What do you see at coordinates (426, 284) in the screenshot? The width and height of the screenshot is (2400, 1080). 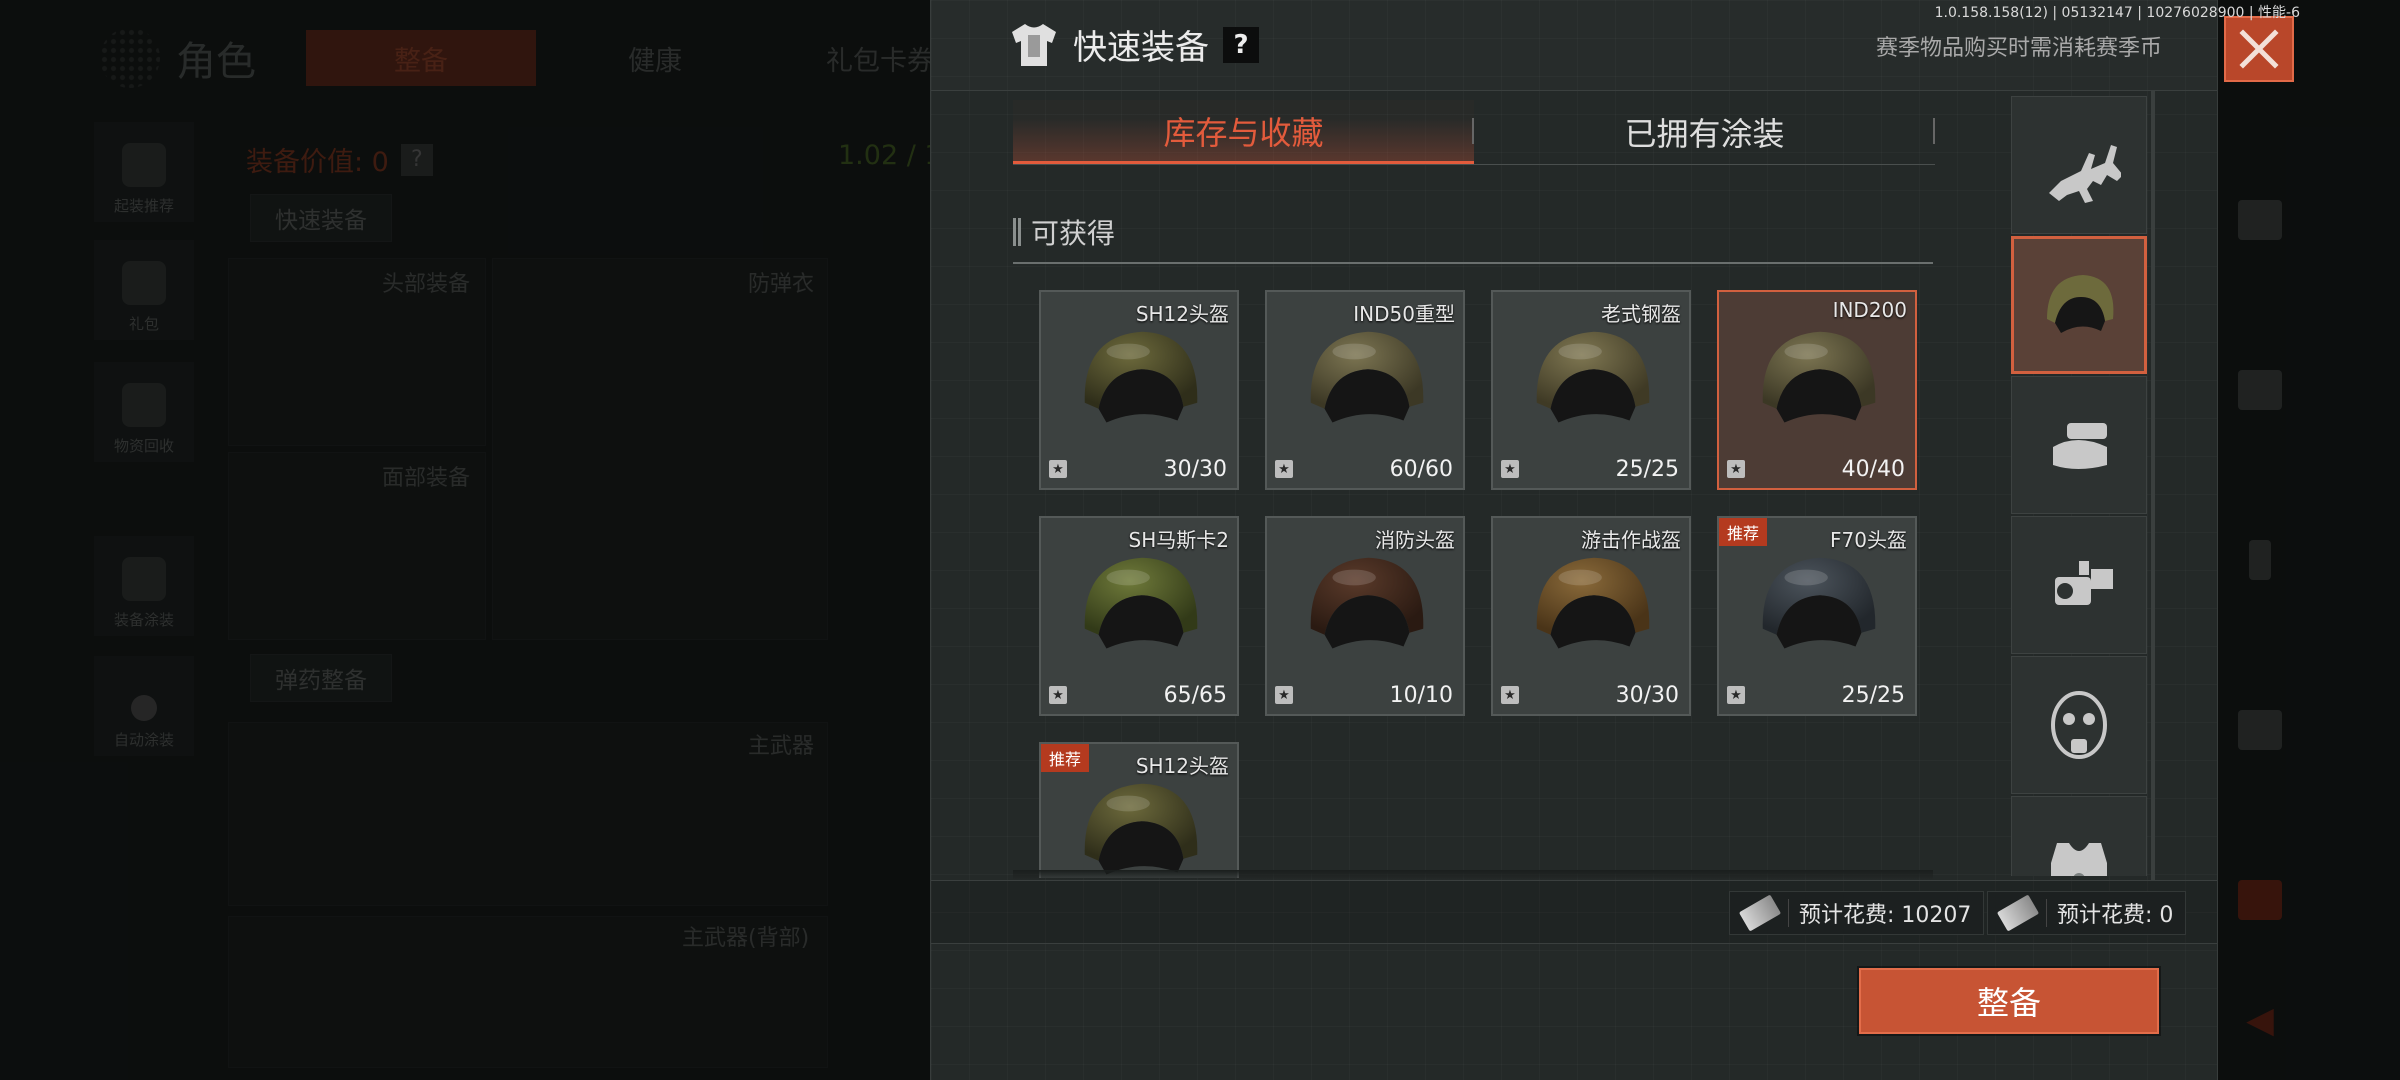 I see `bg-slot-head-label: 头部装备` at bounding box center [426, 284].